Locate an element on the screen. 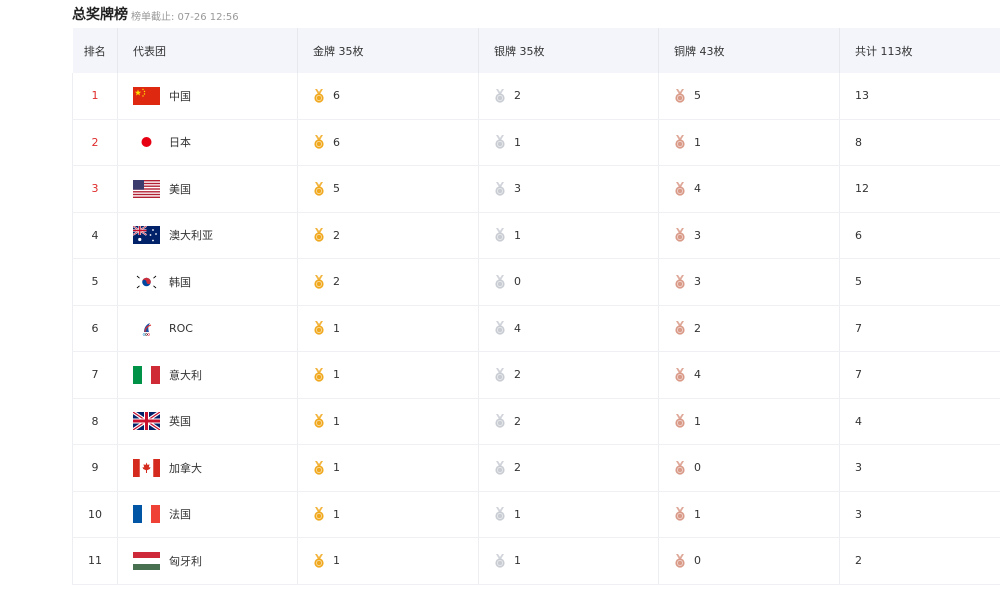 Image resolution: width=1000 pixels, height=591 pixels. total-cell: 2 is located at coordinates (919, 561).